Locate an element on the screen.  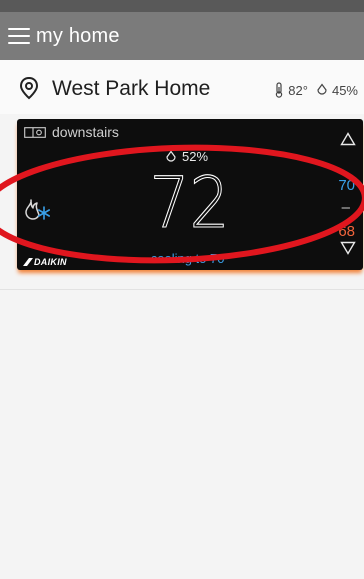
thermostat-device-icon is located at coordinates (35, 132).